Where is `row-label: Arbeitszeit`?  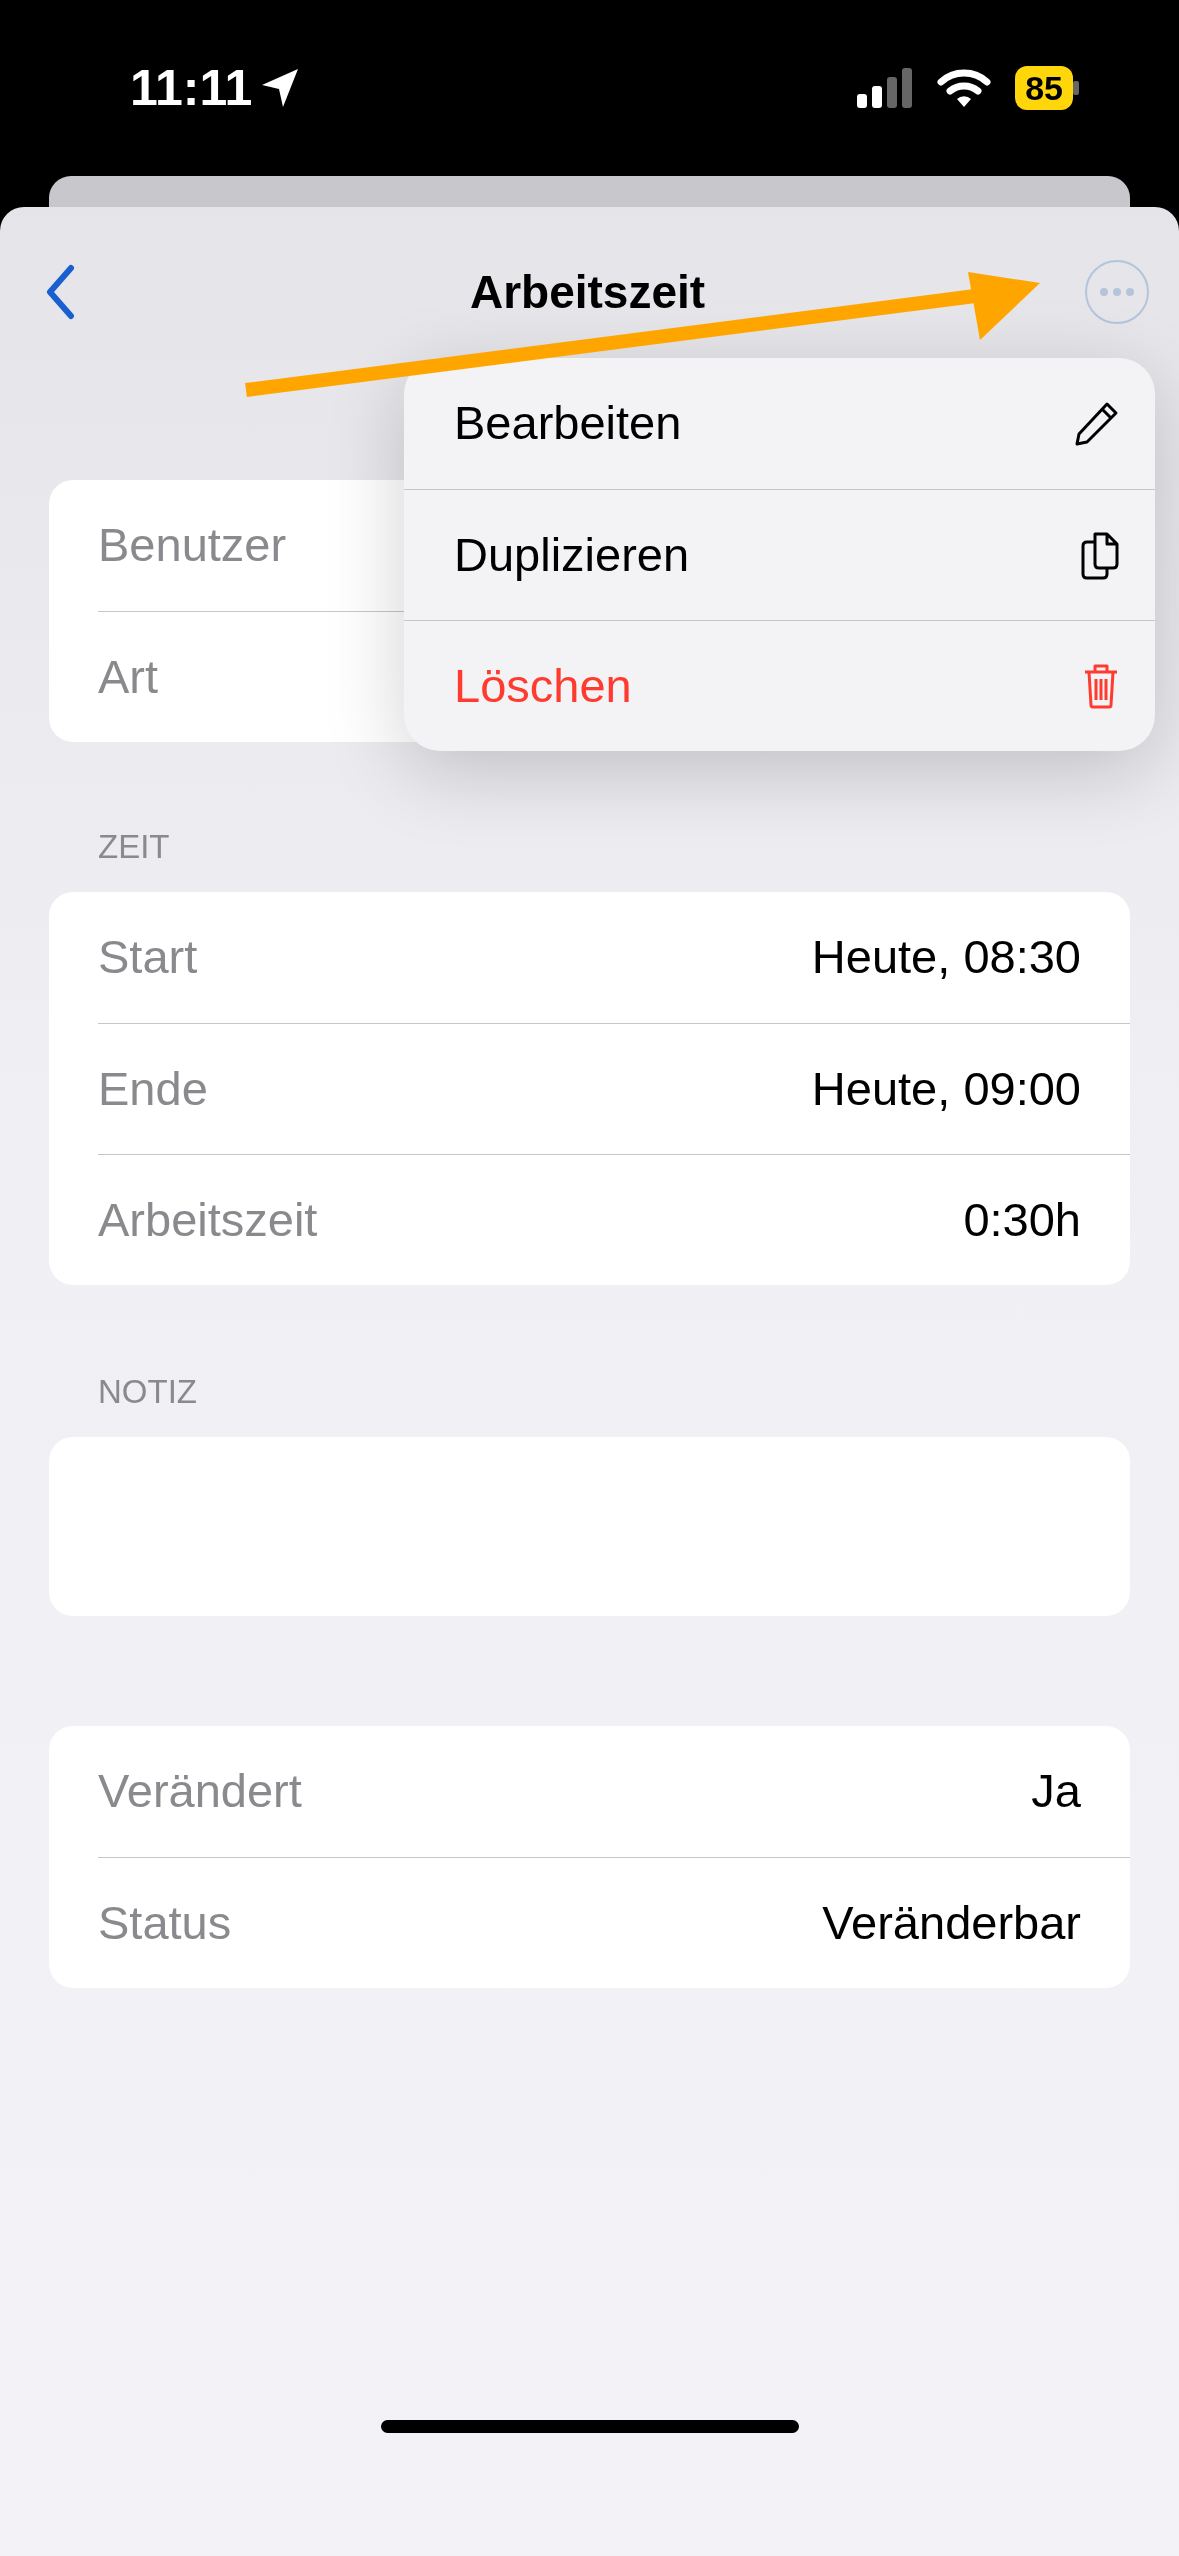
row-label: Arbeitszeit is located at coordinates (208, 1219).